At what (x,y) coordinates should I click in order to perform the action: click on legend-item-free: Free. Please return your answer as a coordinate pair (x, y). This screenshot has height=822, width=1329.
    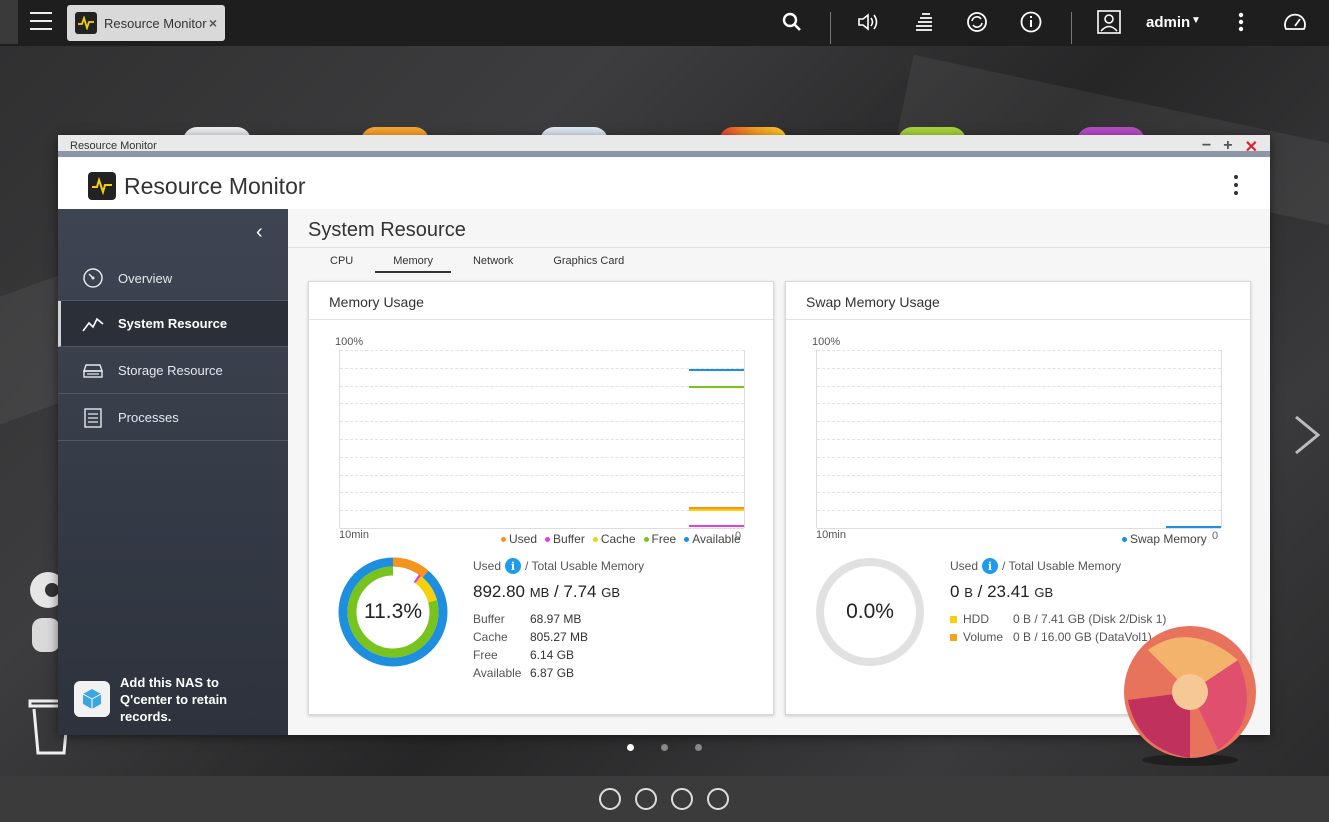
    Looking at the image, I should click on (660, 539).